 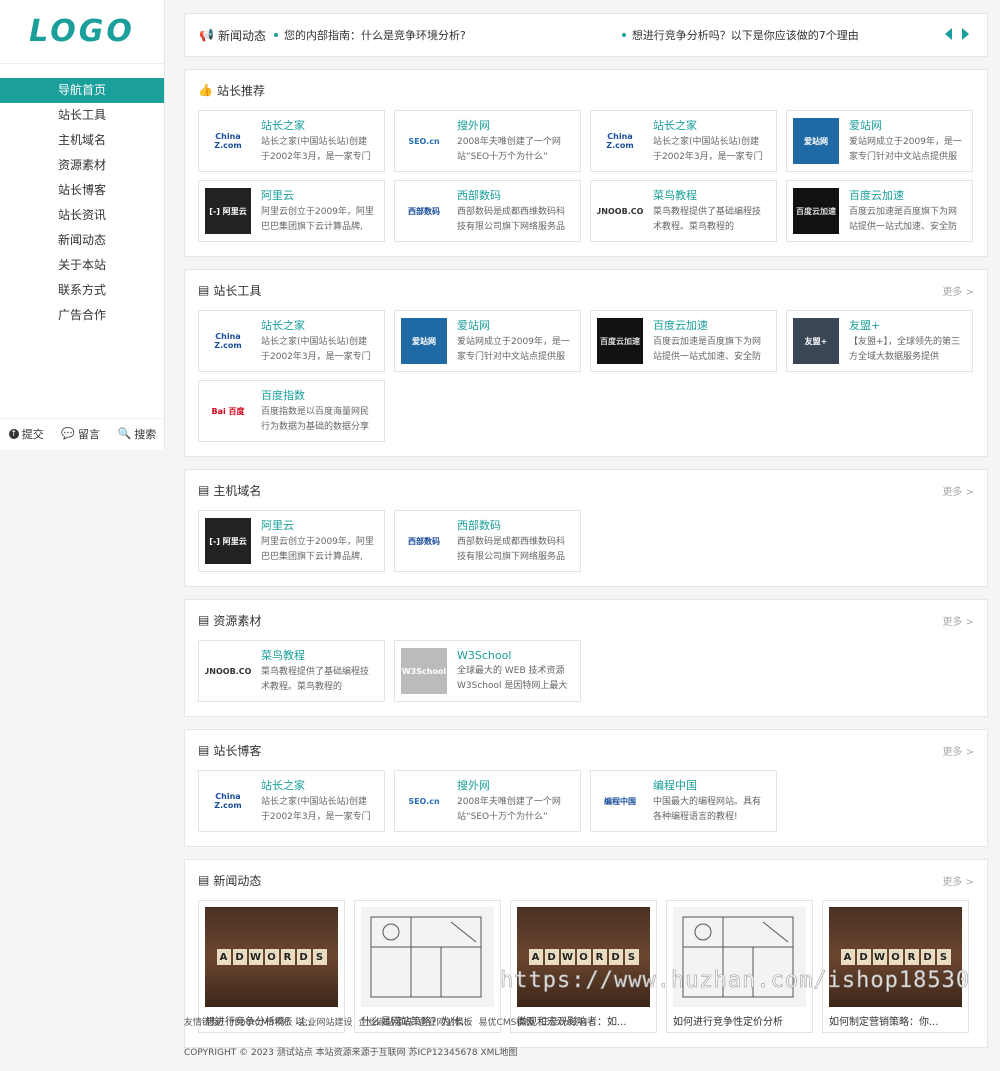 I want to click on site-desc: 站长之家(中国站长站)创建于2002年3月，是一家专门针, so click(x=708, y=149).